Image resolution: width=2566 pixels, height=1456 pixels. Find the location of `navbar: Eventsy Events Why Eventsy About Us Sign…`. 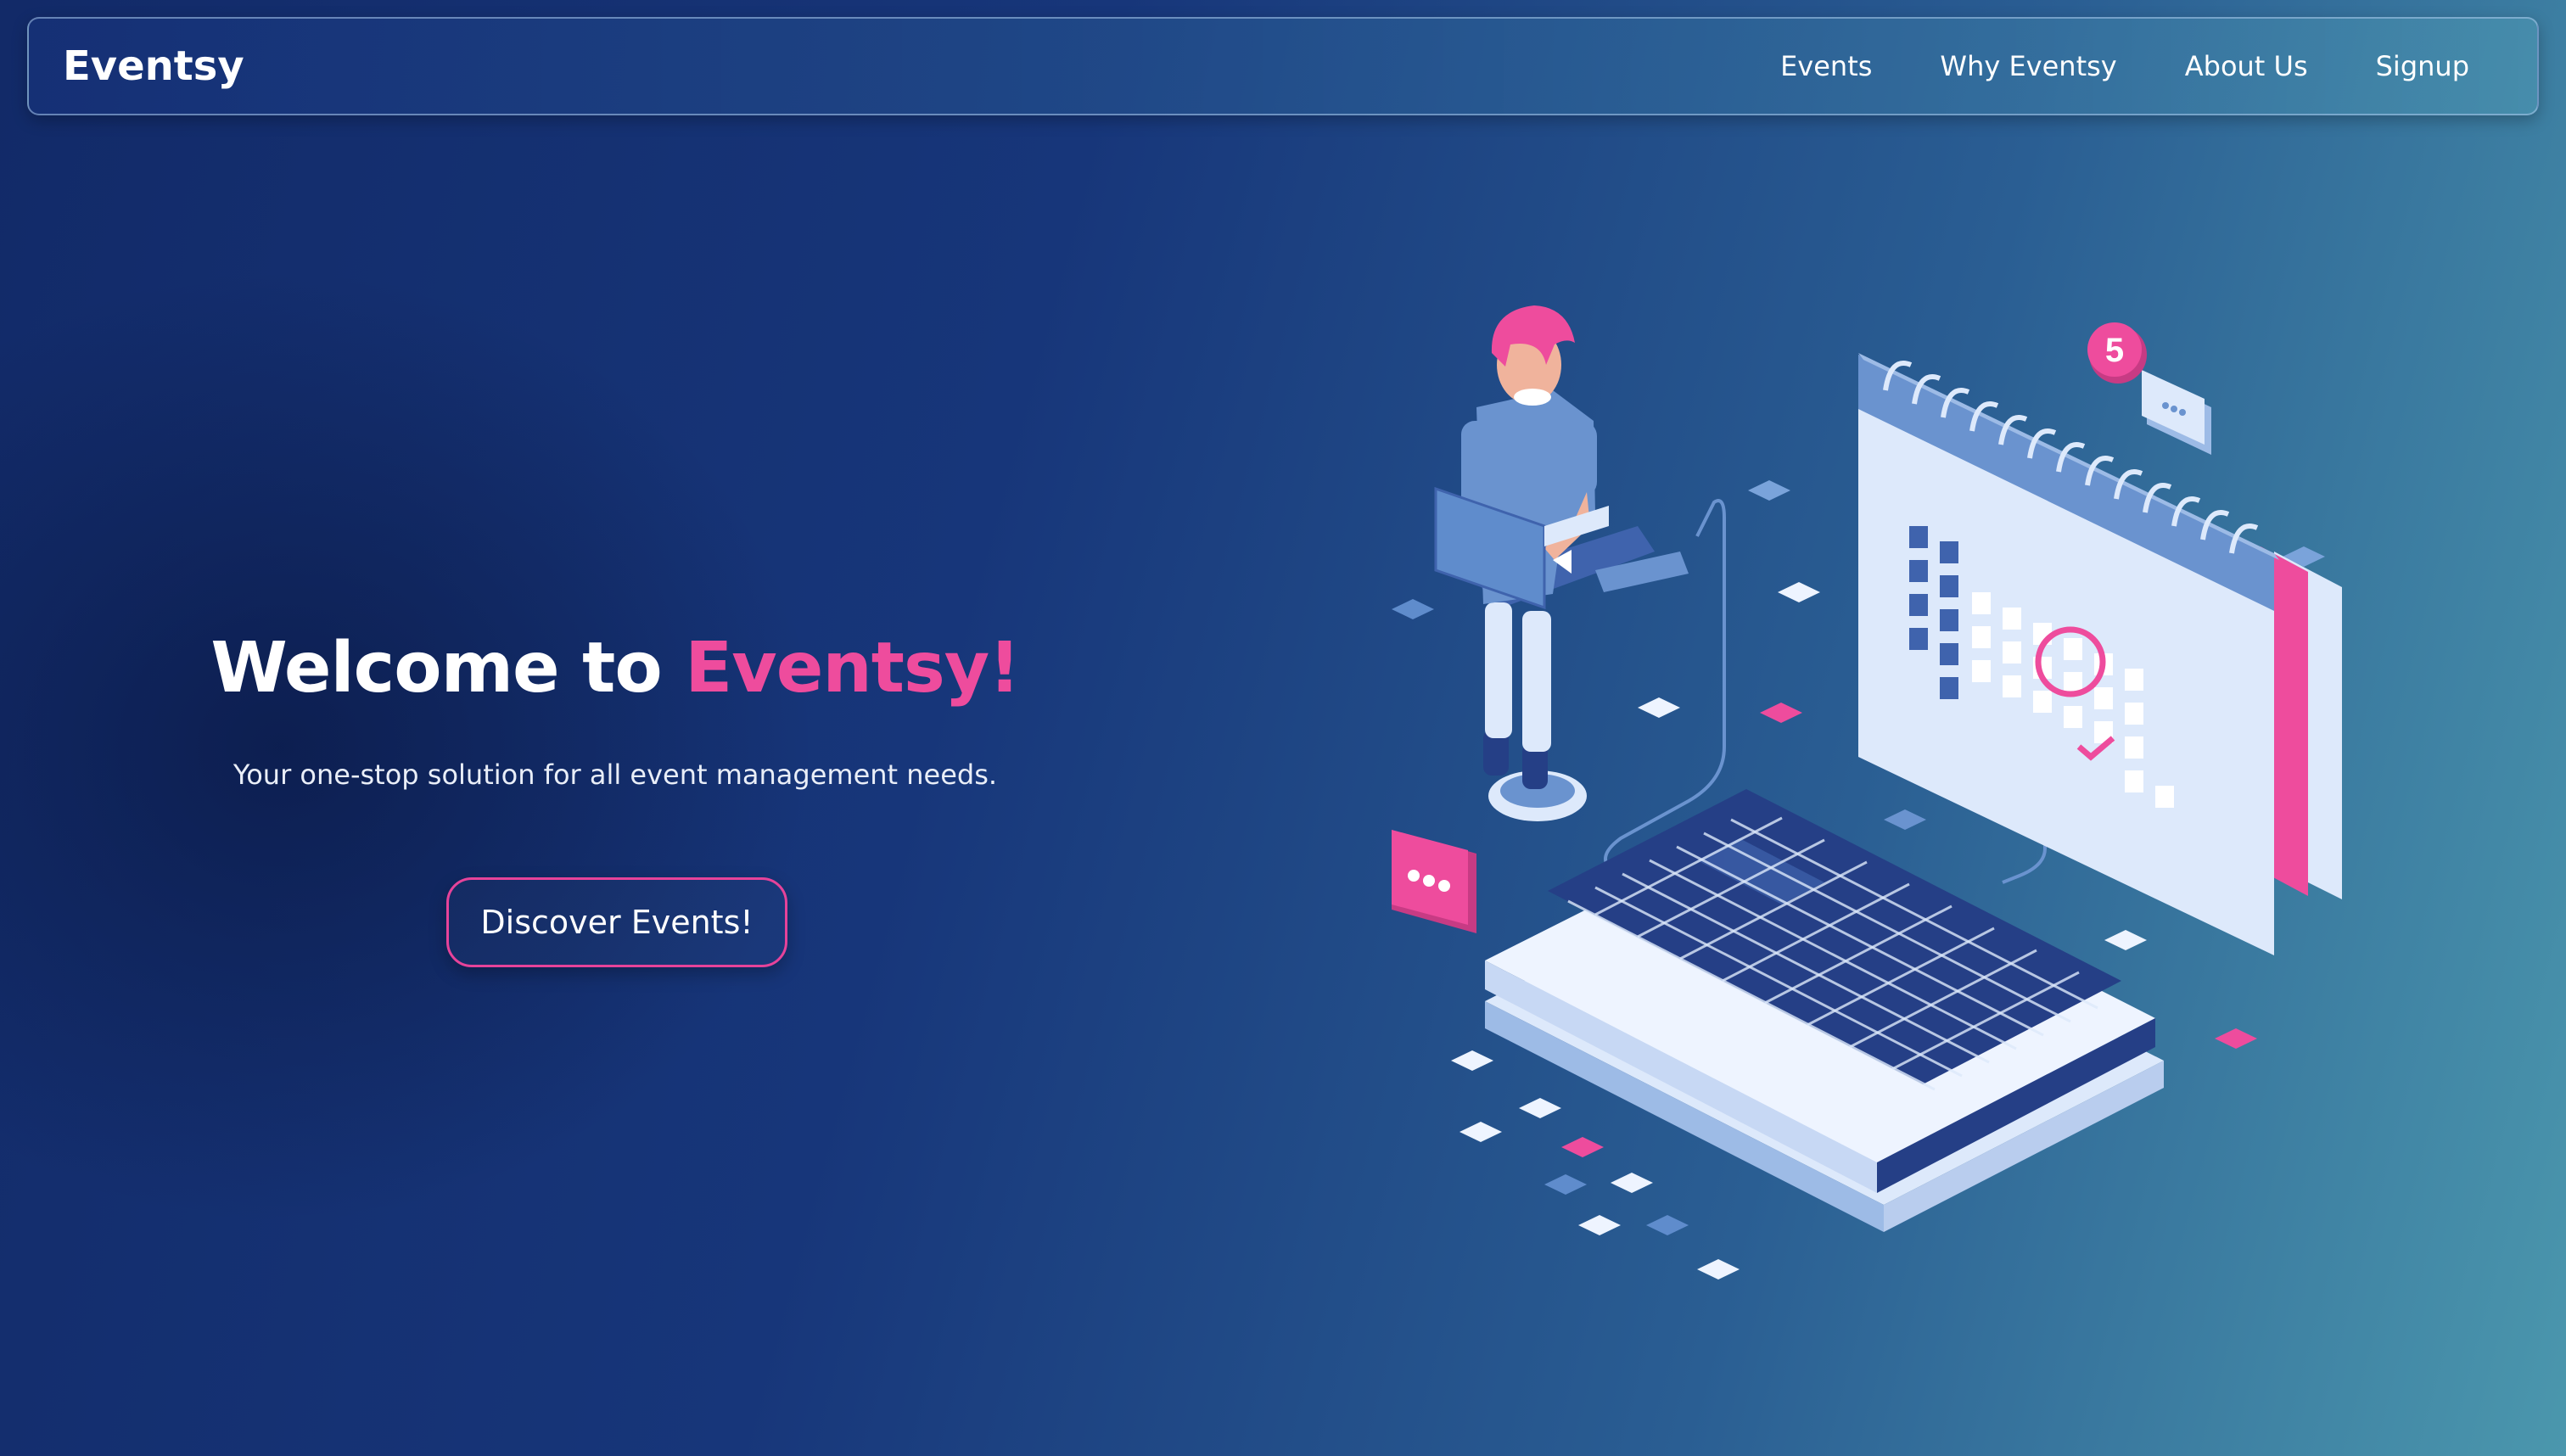

navbar: Eventsy Events Why Eventsy About Us Sign… is located at coordinates (1283, 66).